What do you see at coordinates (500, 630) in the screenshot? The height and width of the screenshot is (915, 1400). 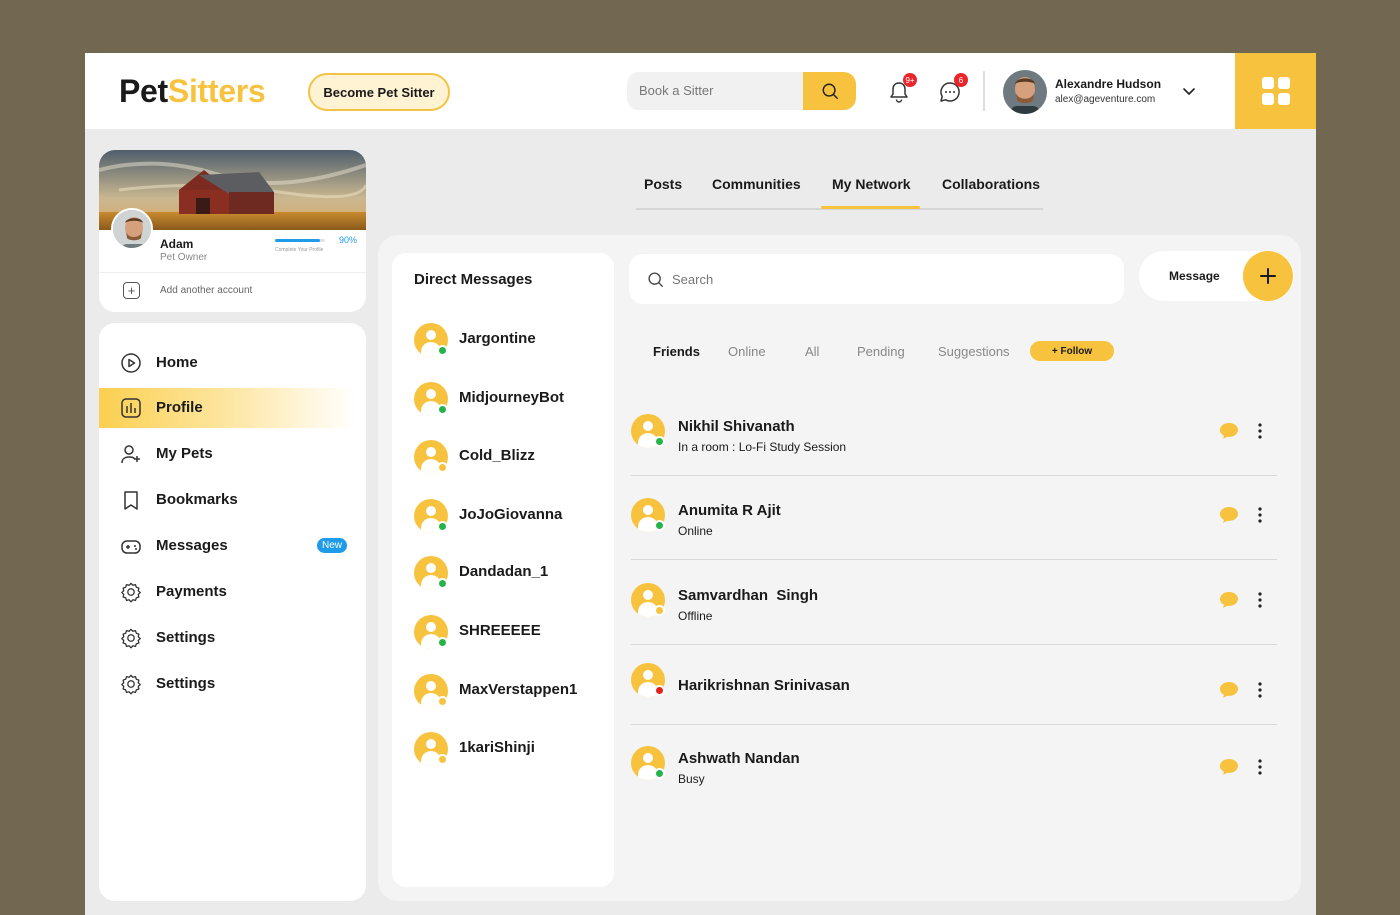 I see `dm-user-name: SHREEEEE` at bounding box center [500, 630].